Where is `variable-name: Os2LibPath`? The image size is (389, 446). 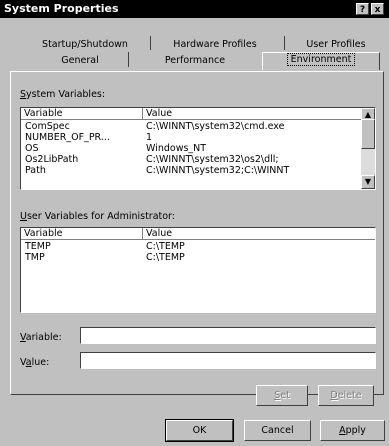
variable-name: Os2LibPath is located at coordinates (52, 159).